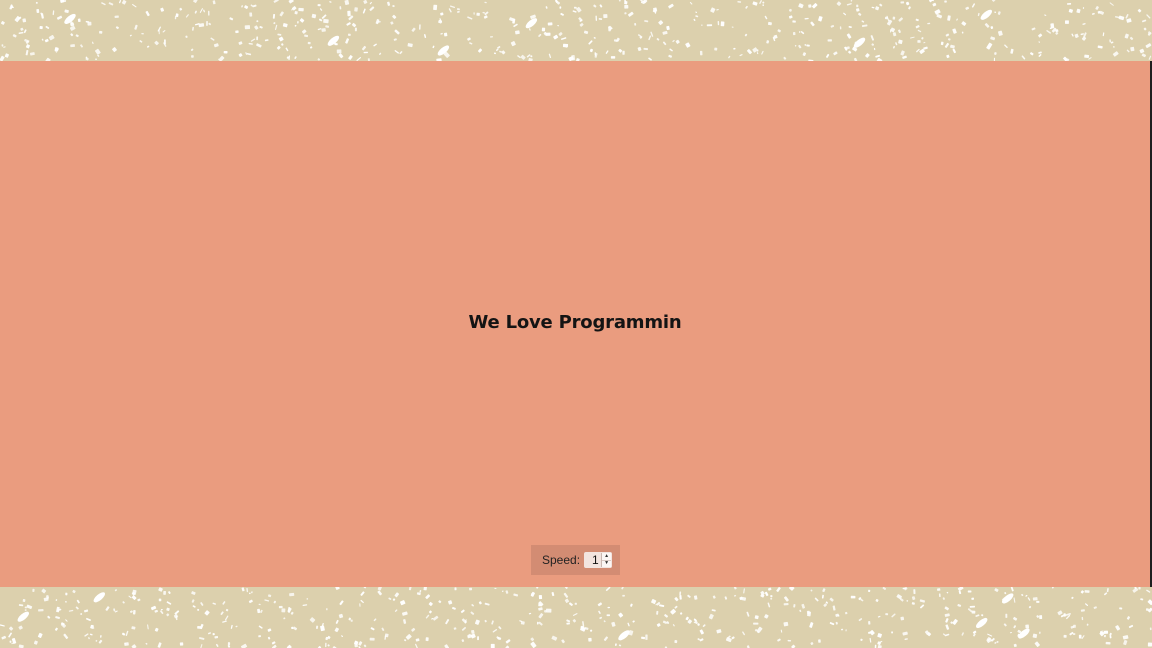 The width and height of the screenshot is (1152, 648). Describe the element at coordinates (598, 560) in the screenshot. I see `speed-input-box: ▲ ▼` at that location.